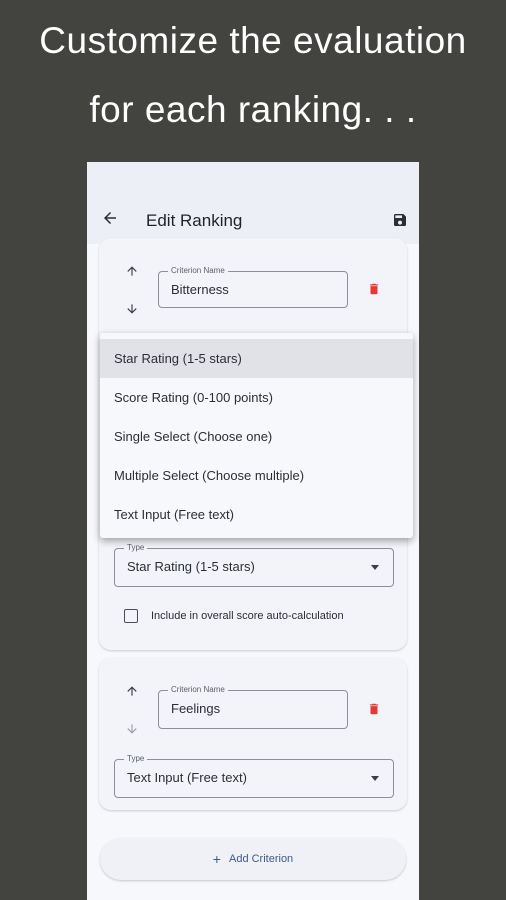  I want to click on type-value: Text Input (Free text), so click(187, 777).